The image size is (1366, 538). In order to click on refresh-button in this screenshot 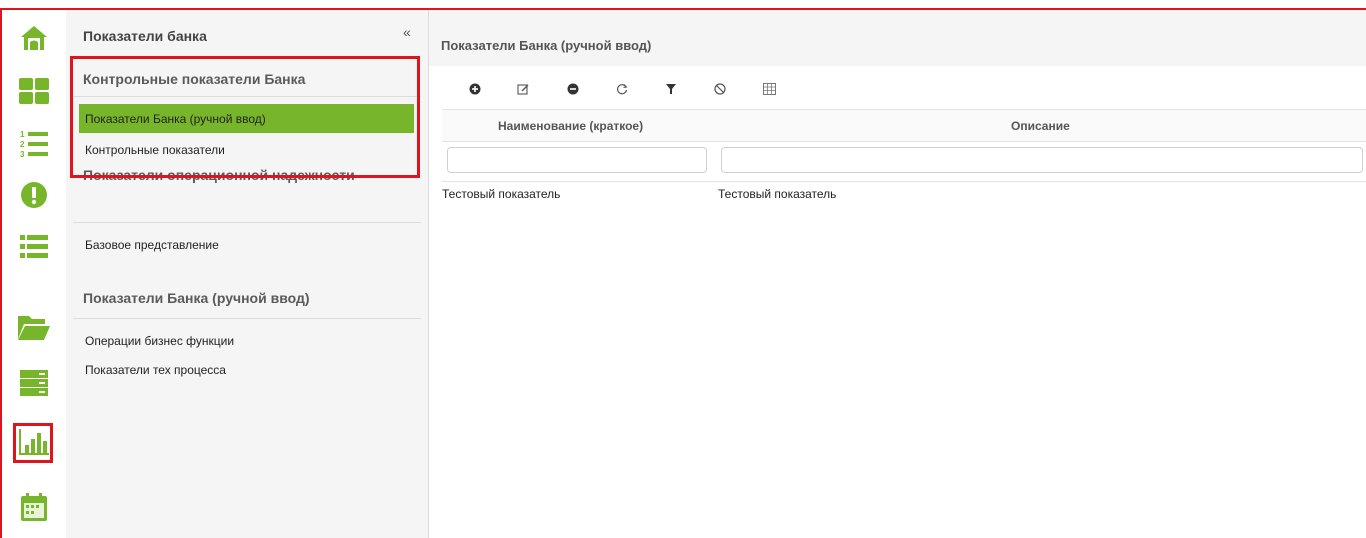, I will do `click(622, 91)`.